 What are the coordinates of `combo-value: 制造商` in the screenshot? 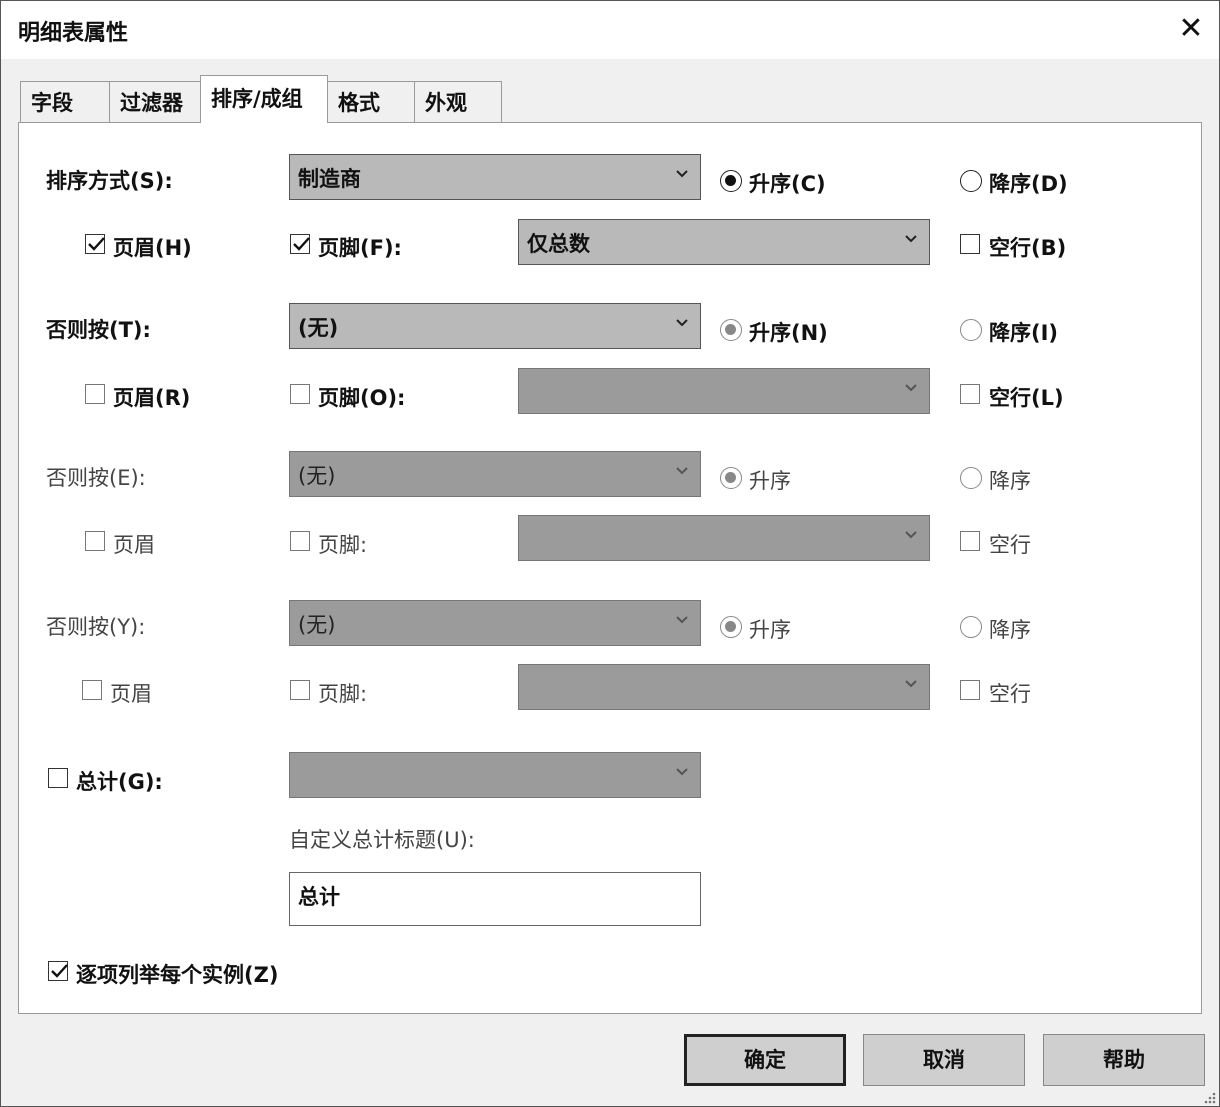 It's located at (329, 179).